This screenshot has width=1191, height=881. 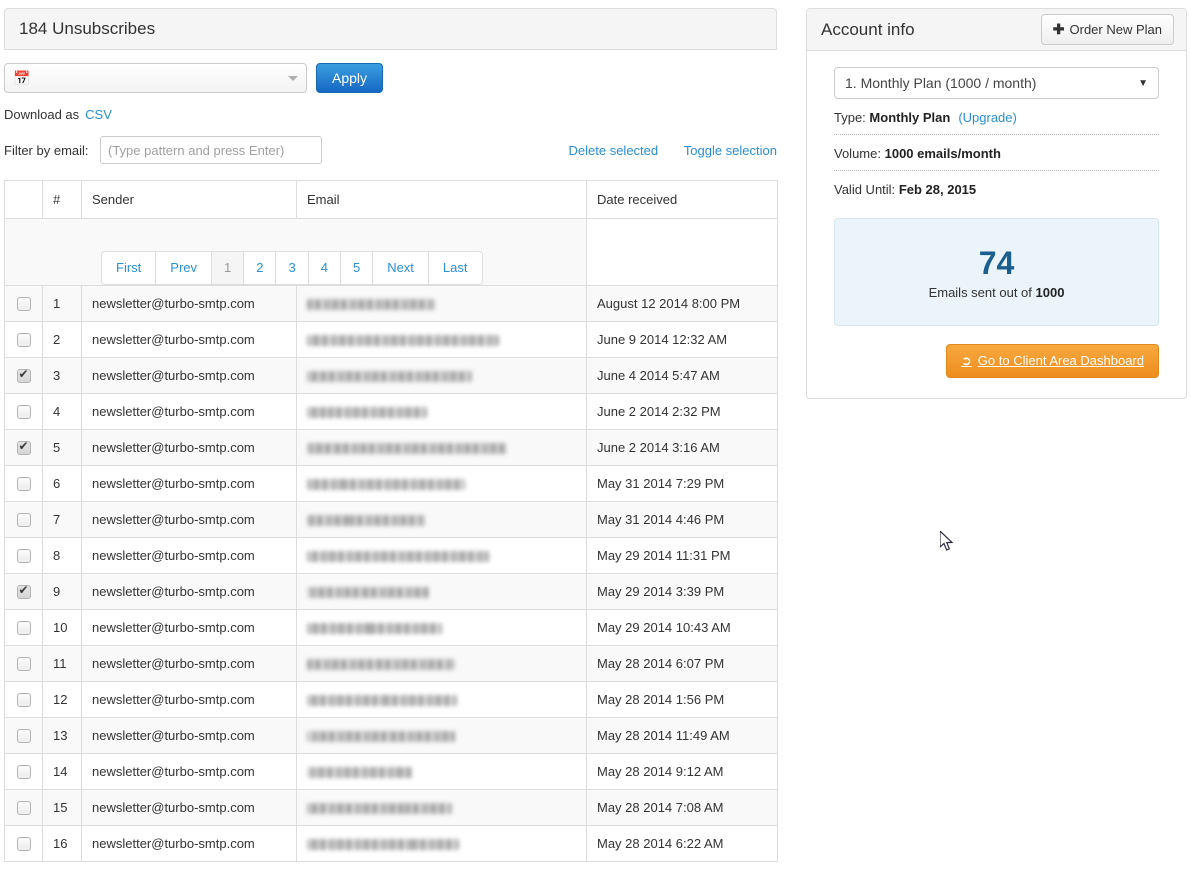 I want to click on row-number: 6, so click(x=62, y=483).